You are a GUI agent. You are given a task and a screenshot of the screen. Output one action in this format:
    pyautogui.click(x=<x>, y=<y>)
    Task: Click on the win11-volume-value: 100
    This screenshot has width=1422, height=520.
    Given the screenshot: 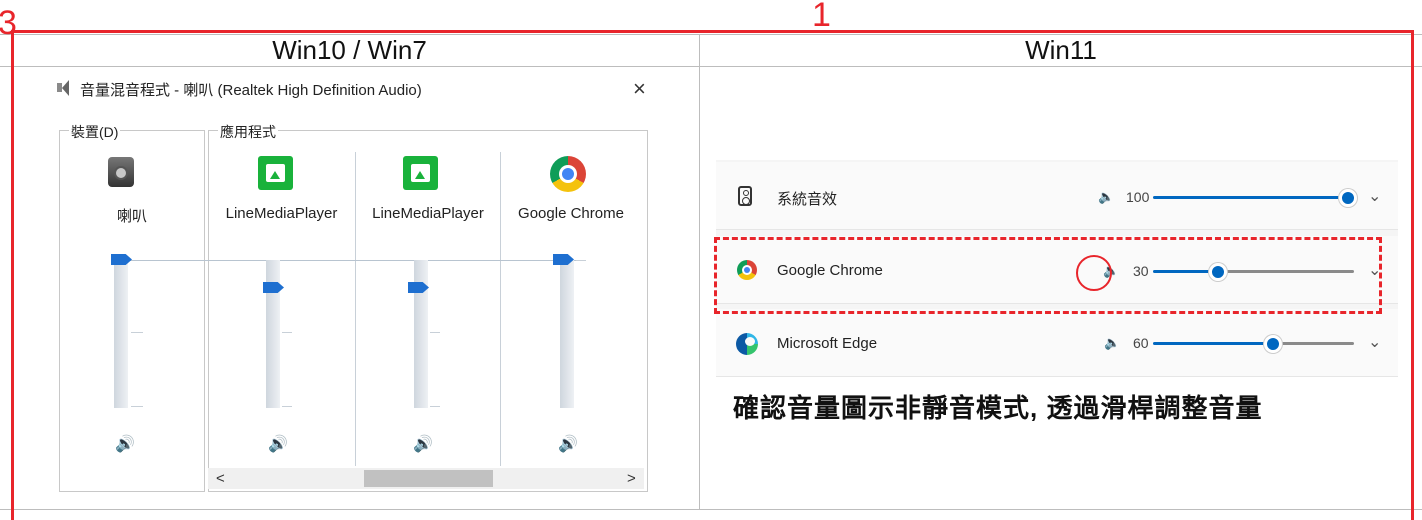 What is the action you would take?
    pyautogui.click(x=1138, y=197)
    